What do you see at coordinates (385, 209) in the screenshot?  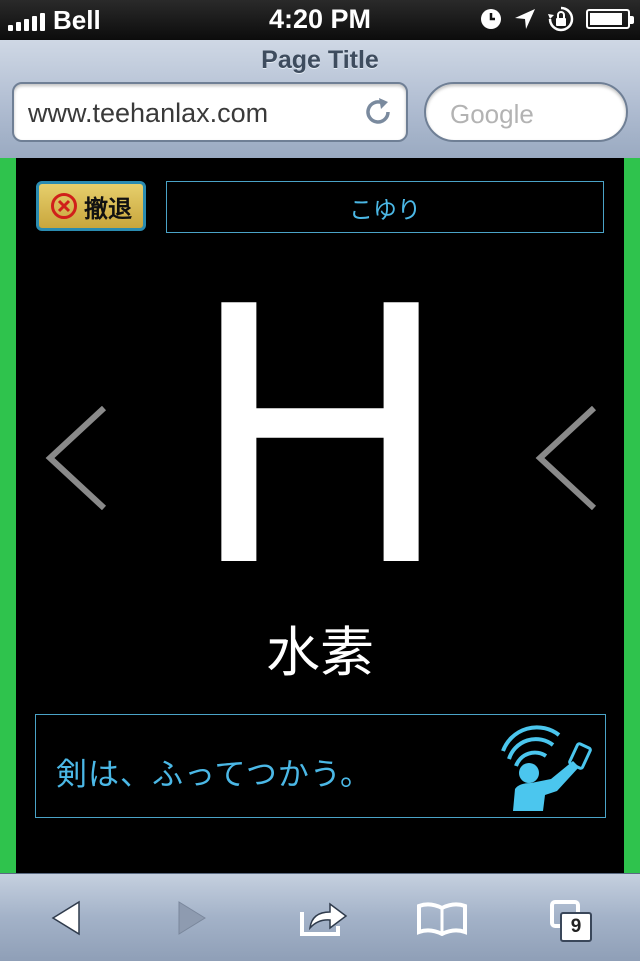 I see `player-name: こゆり` at bounding box center [385, 209].